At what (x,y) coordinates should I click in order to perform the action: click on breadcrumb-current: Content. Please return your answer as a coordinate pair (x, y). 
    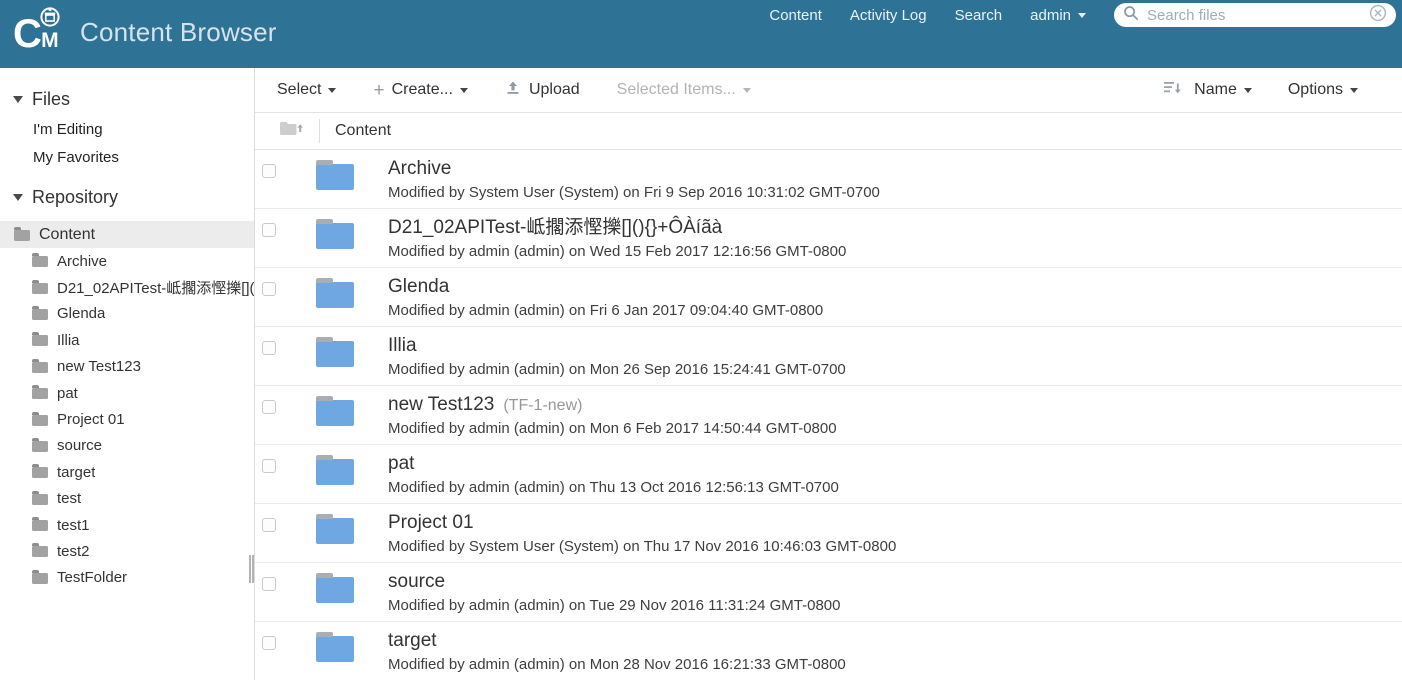
    Looking at the image, I should click on (363, 131).